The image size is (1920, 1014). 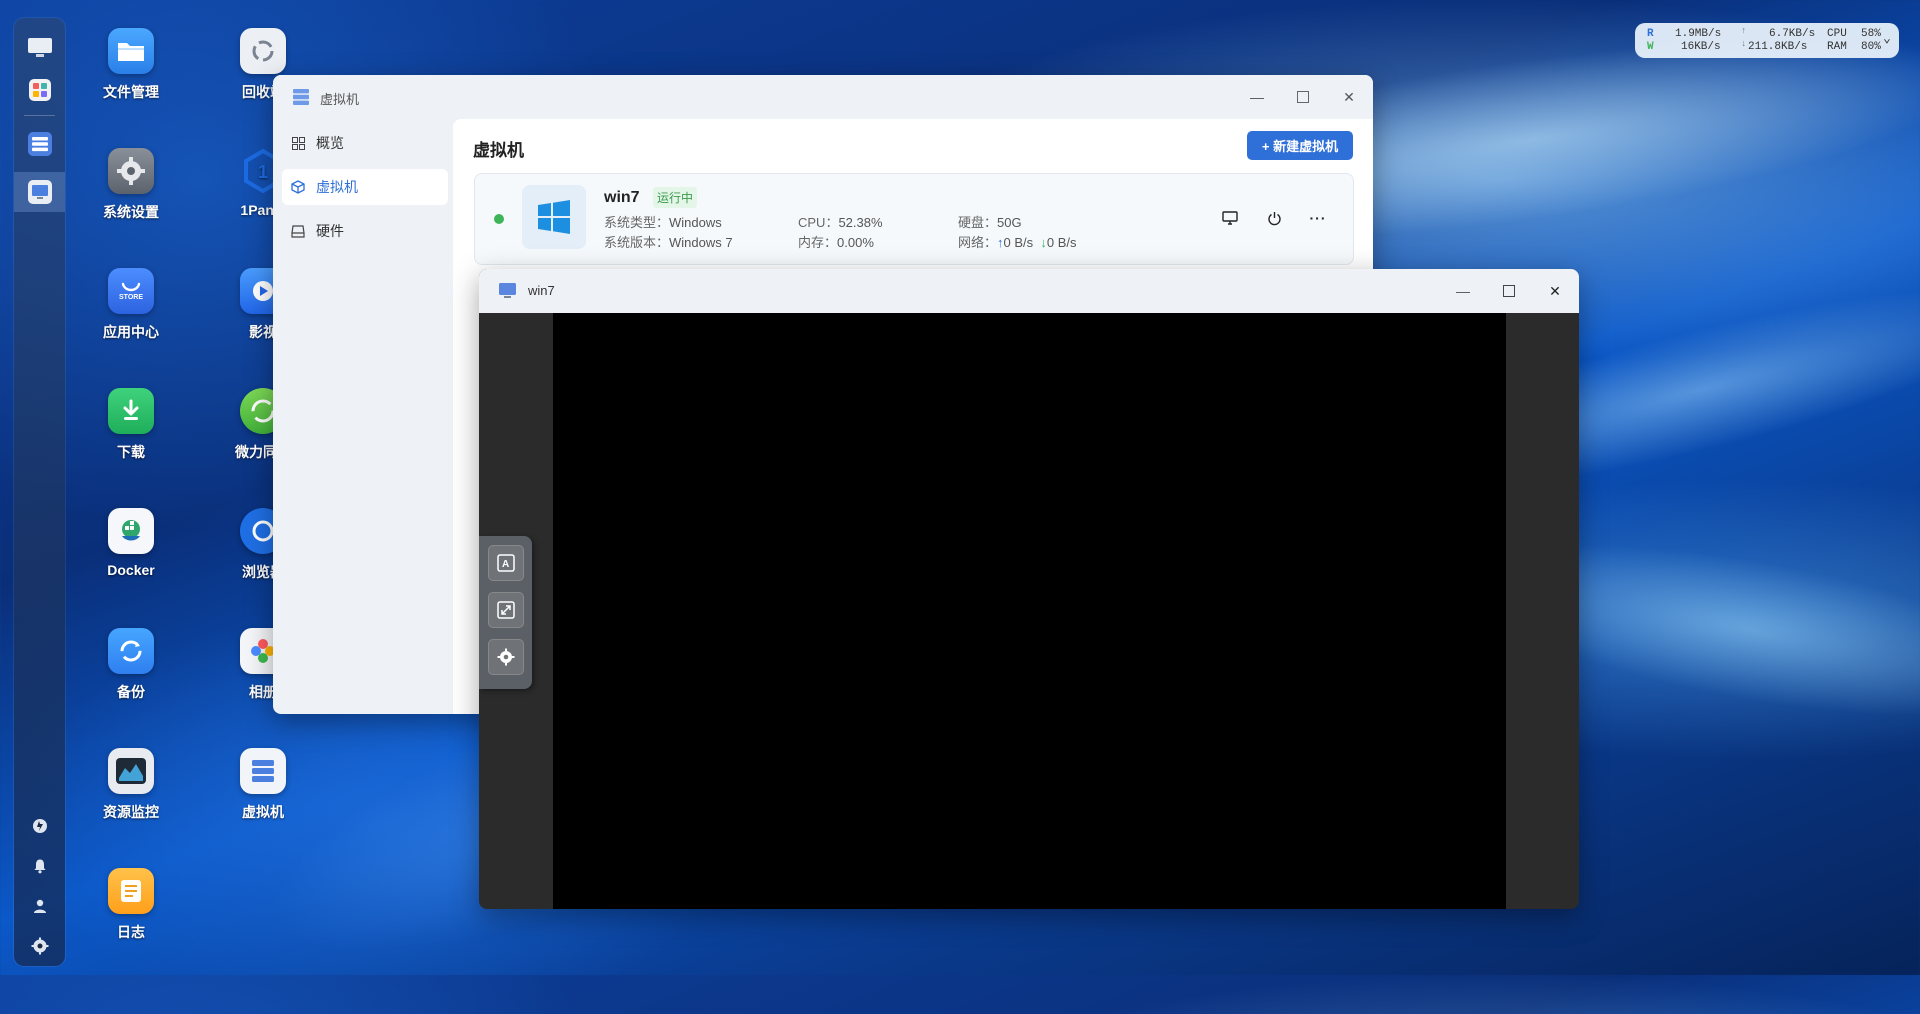 I want to click on dock-user, so click(x=40, y=906).